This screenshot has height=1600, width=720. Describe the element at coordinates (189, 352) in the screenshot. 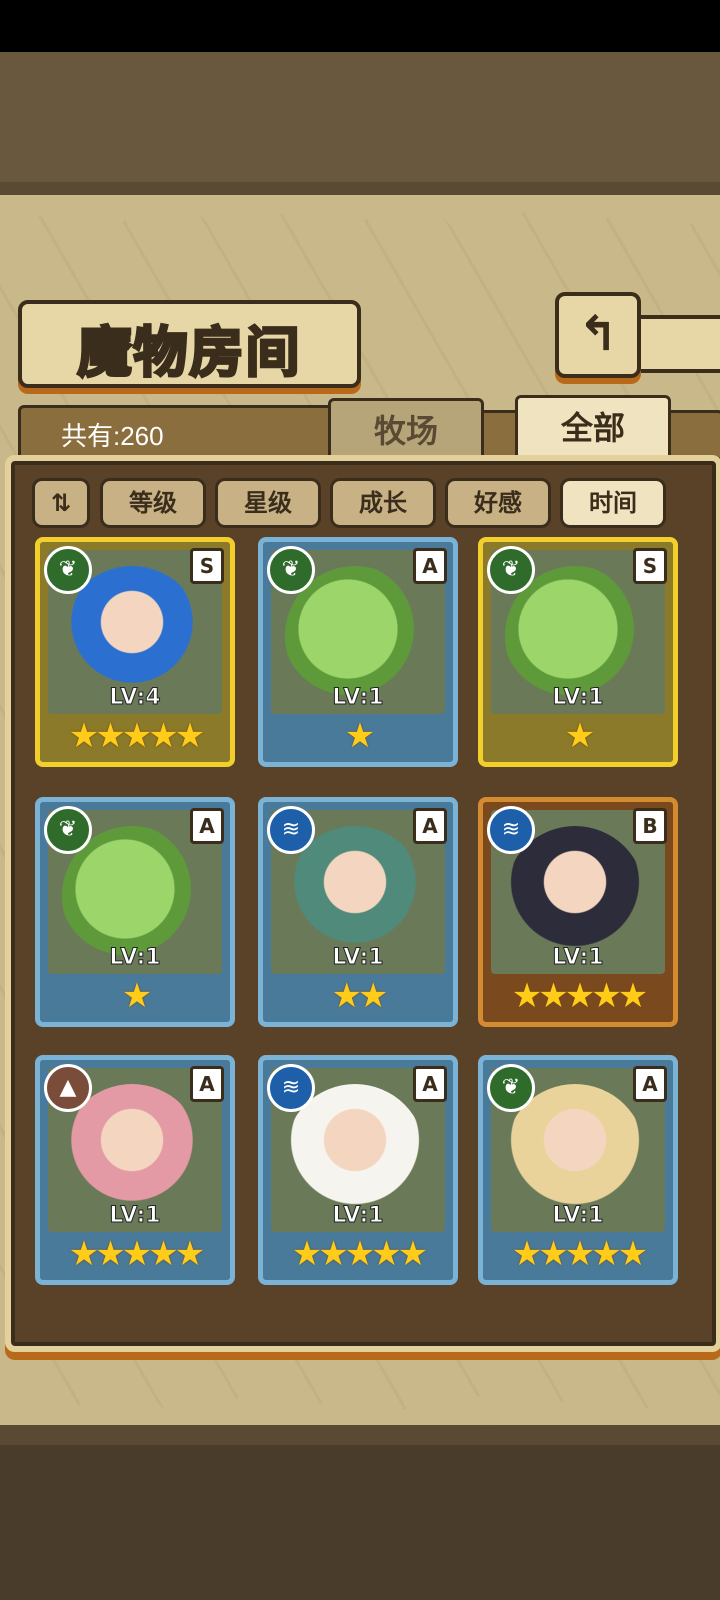

I see `page-title: 魔物房间` at that location.